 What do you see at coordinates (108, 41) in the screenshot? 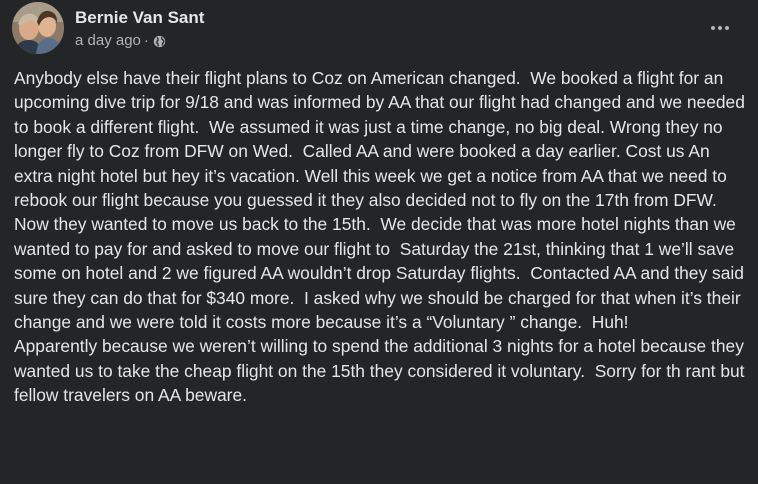
I see `post-timestamp: a day ago` at bounding box center [108, 41].